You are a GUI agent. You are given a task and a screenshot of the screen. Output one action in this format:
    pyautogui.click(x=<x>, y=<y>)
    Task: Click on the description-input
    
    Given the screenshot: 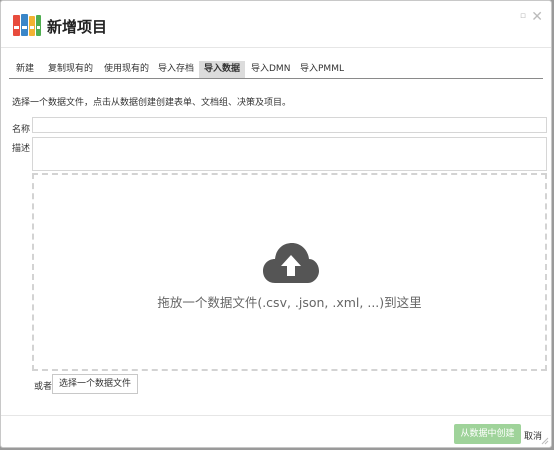 What is the action you would take?
    pyautogui.click(x=289, y=154)
    